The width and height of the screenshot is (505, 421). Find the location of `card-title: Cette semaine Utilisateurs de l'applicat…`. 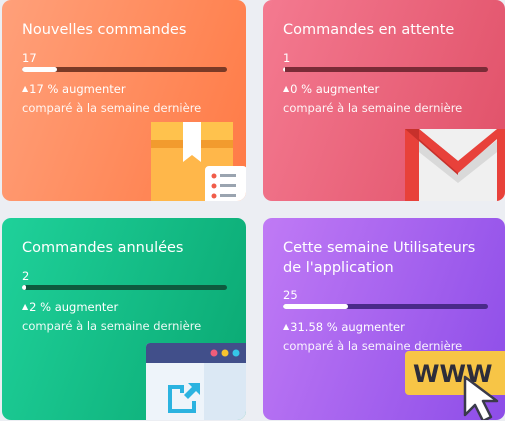

card-title: Cette semaine Utilisateurs de l'applicat… is located at coordinates (379, 258).